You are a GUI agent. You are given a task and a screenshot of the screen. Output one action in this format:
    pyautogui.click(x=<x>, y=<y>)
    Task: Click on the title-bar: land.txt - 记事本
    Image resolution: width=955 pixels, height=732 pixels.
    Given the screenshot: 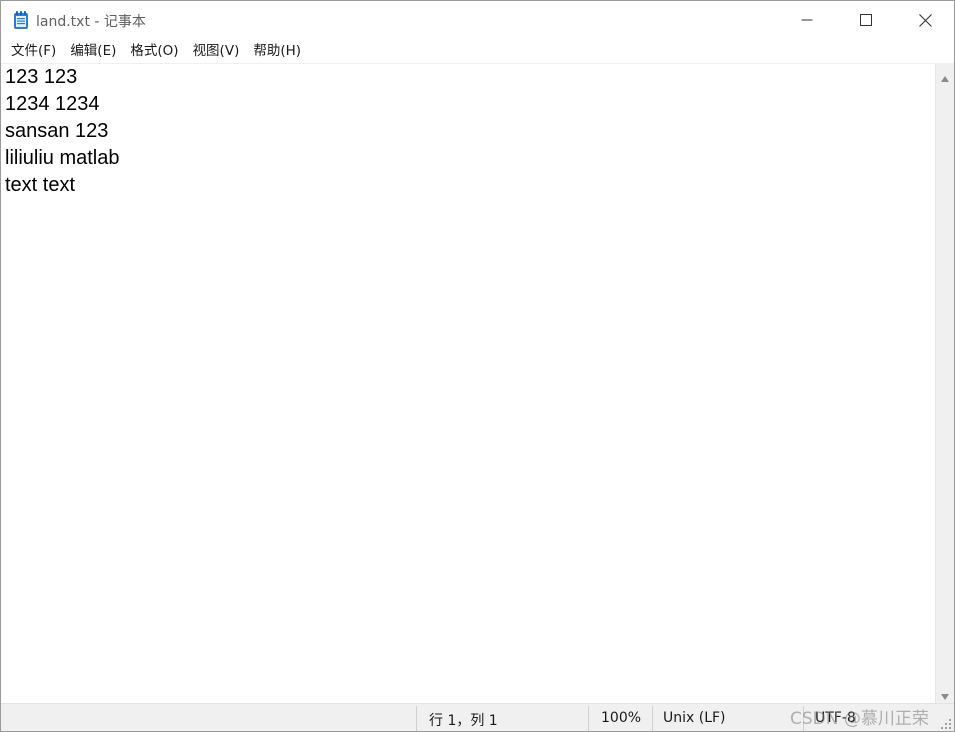 What is the action you would take?
    pyautogui.click(x=477, y=20)
    